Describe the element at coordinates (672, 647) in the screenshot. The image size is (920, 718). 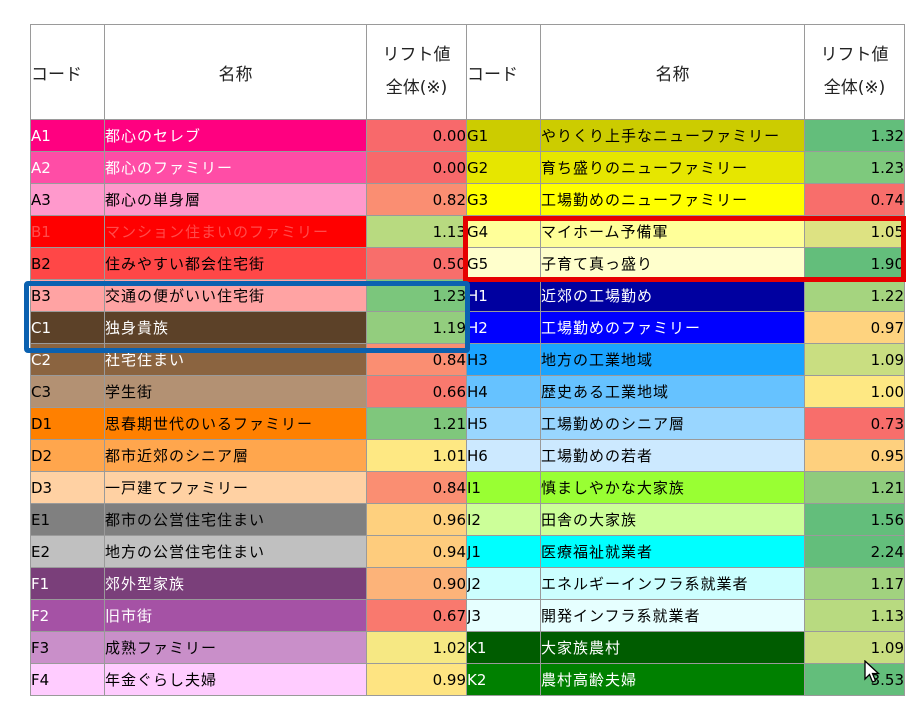
I see `cell-name-right: 大家族農村` at that location.